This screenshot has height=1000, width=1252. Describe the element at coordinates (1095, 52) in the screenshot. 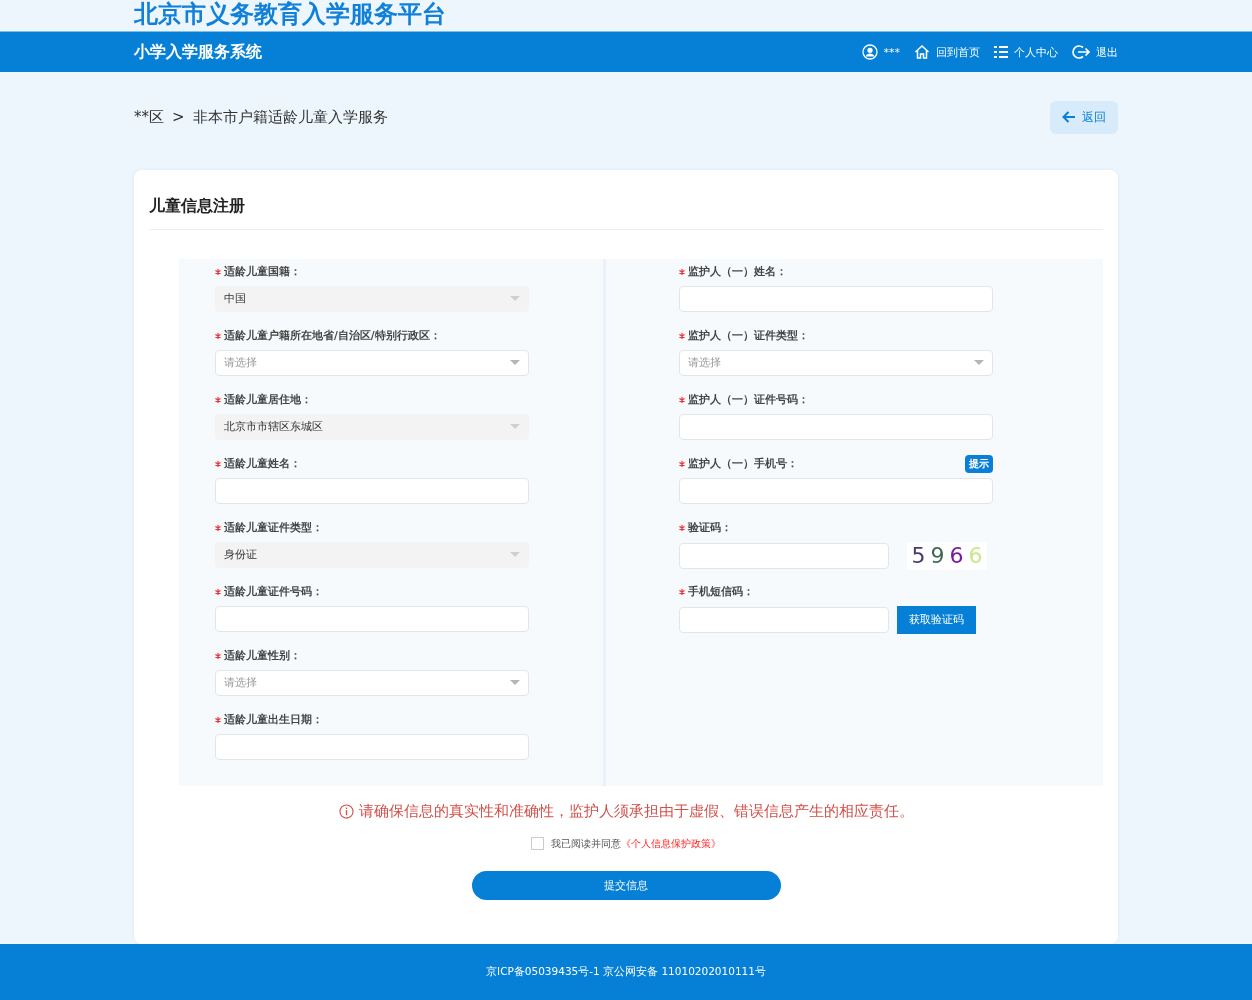

I see `logout-link: 退出` at that location.